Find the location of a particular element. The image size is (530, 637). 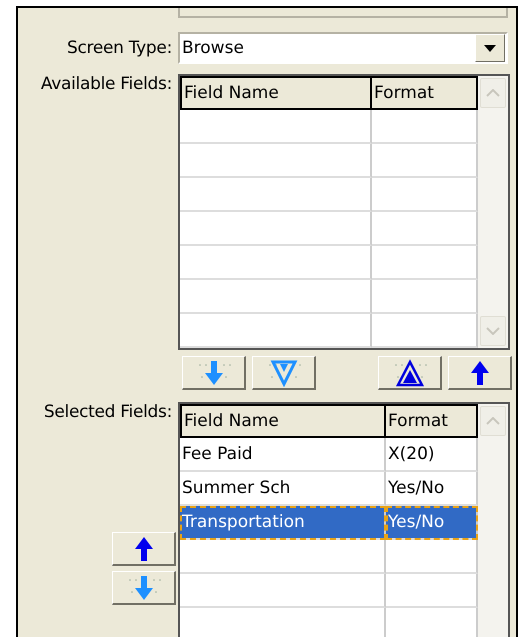

table-row: Transportation Yes/No is located at coordinates (329, 523).